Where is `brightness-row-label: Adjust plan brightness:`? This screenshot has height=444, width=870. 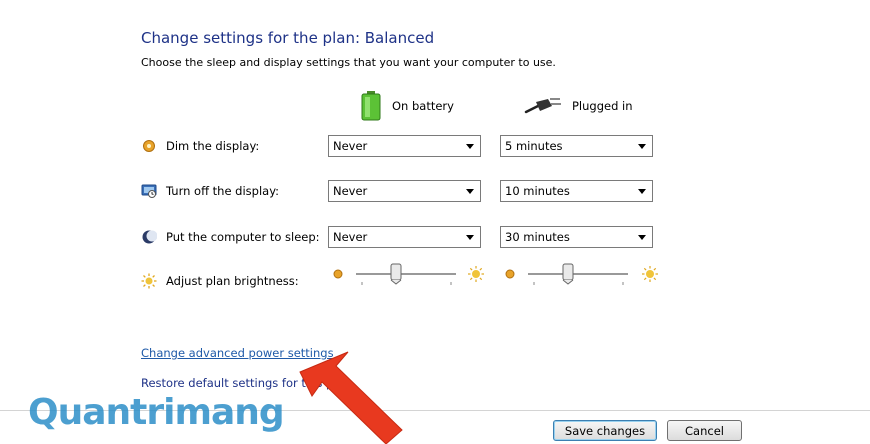
brightness-row-label: Adjust plan brightness: is located at coordinates (220, 281).